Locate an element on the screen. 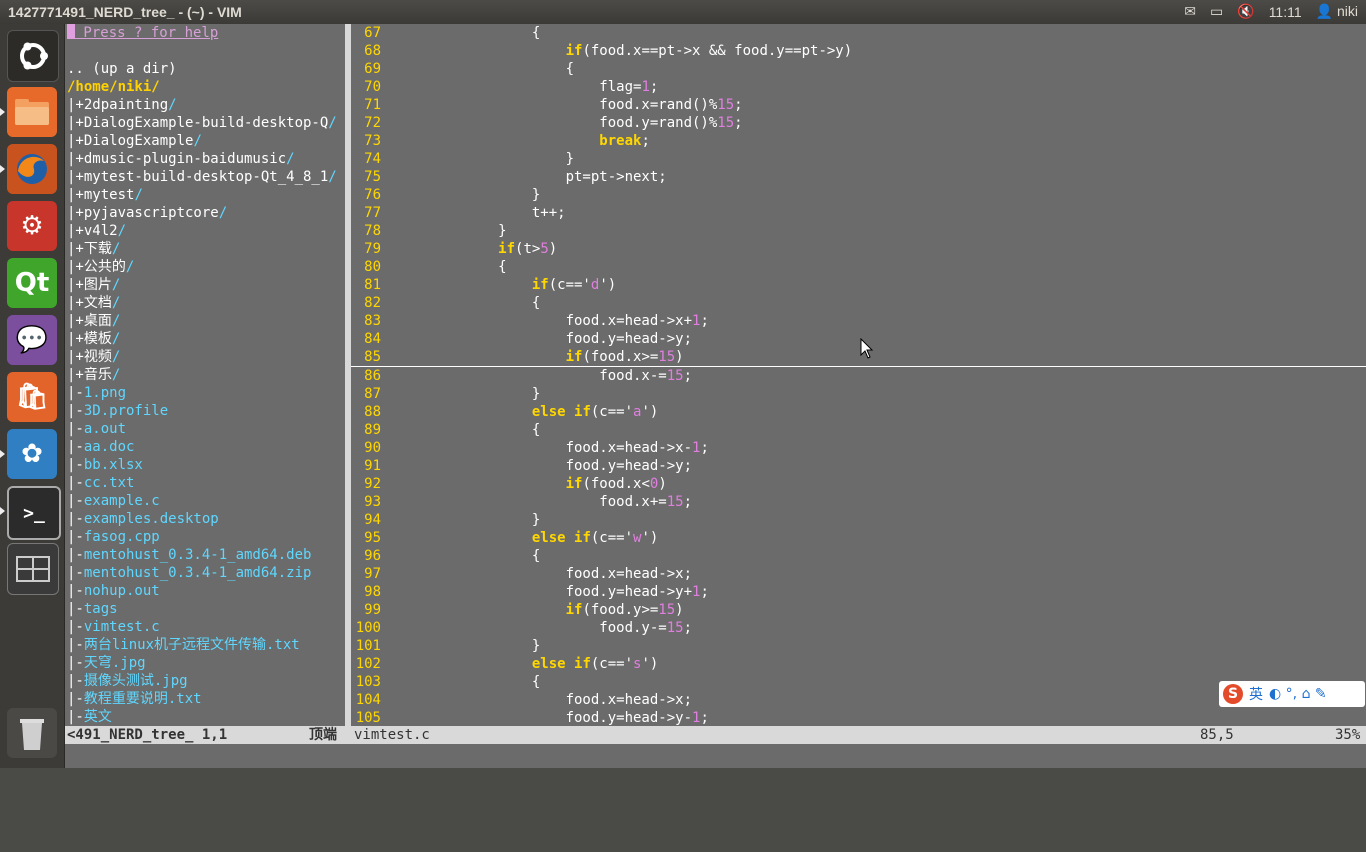  code-line: 103 { is located at coordinates (858, 682).